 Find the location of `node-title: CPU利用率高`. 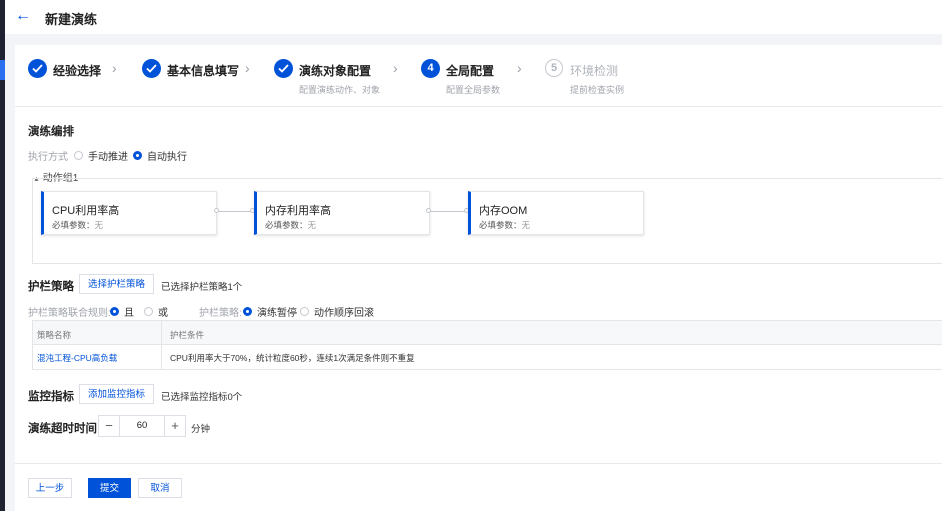

node-title: CPU利用率高 is located at coordinates (86, 211).